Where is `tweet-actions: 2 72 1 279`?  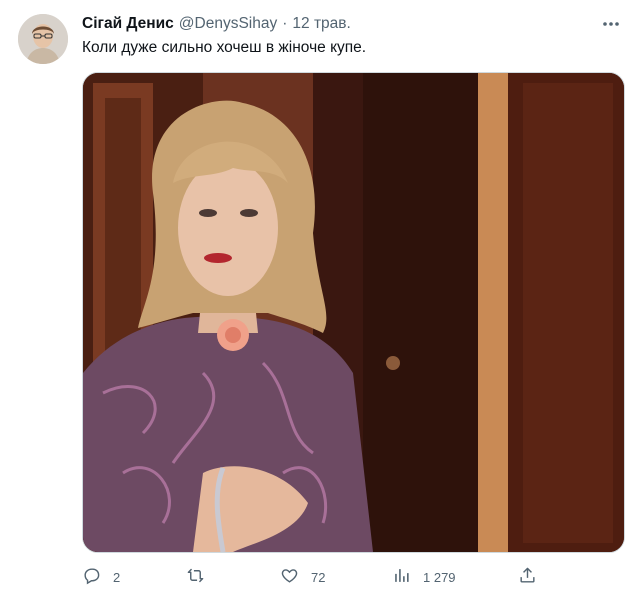 tweet-actions: 2 72 1 279 is located at coordinates (312, 577).